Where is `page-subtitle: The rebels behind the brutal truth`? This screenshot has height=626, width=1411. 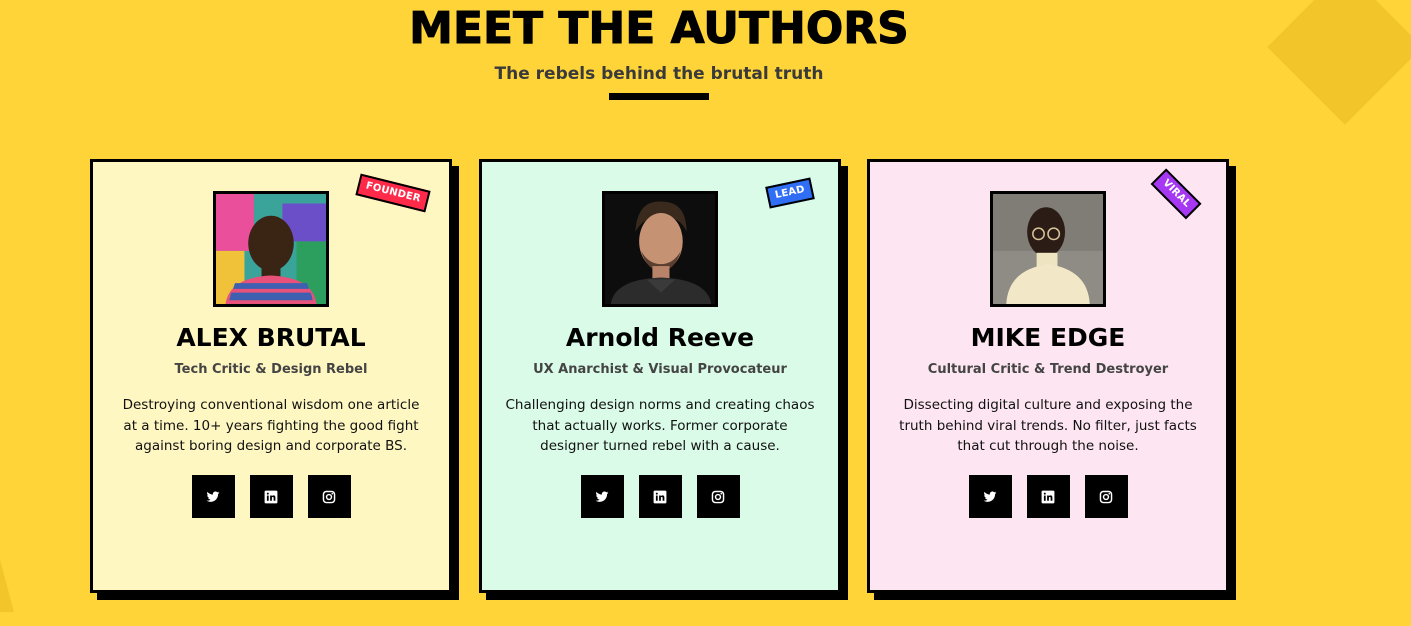 page-subtitle: The rebels behind the brutal truth is located at coordinates (659, 74).